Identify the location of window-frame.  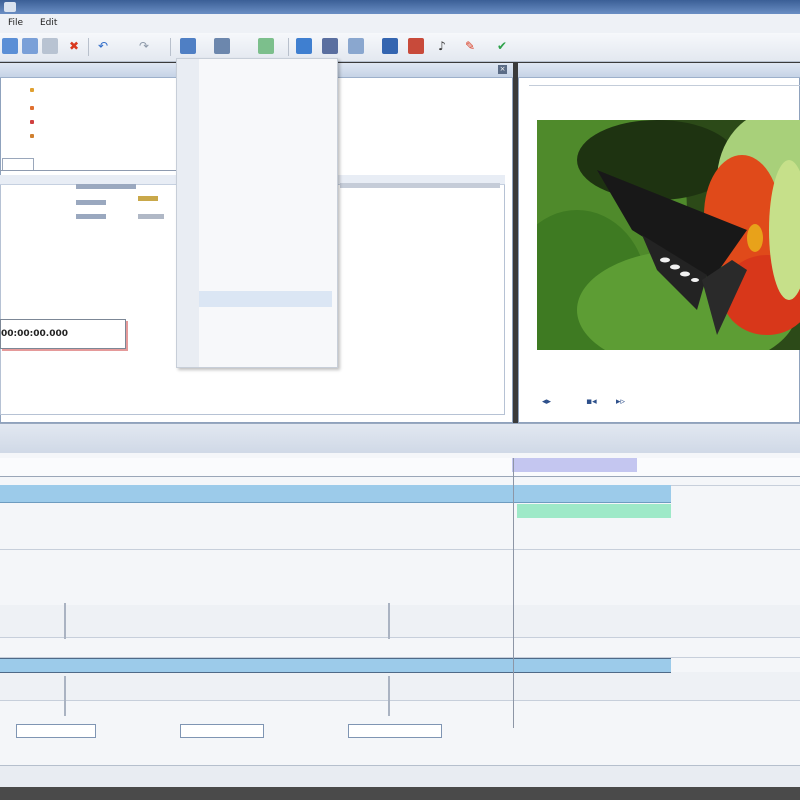
(400, 793).